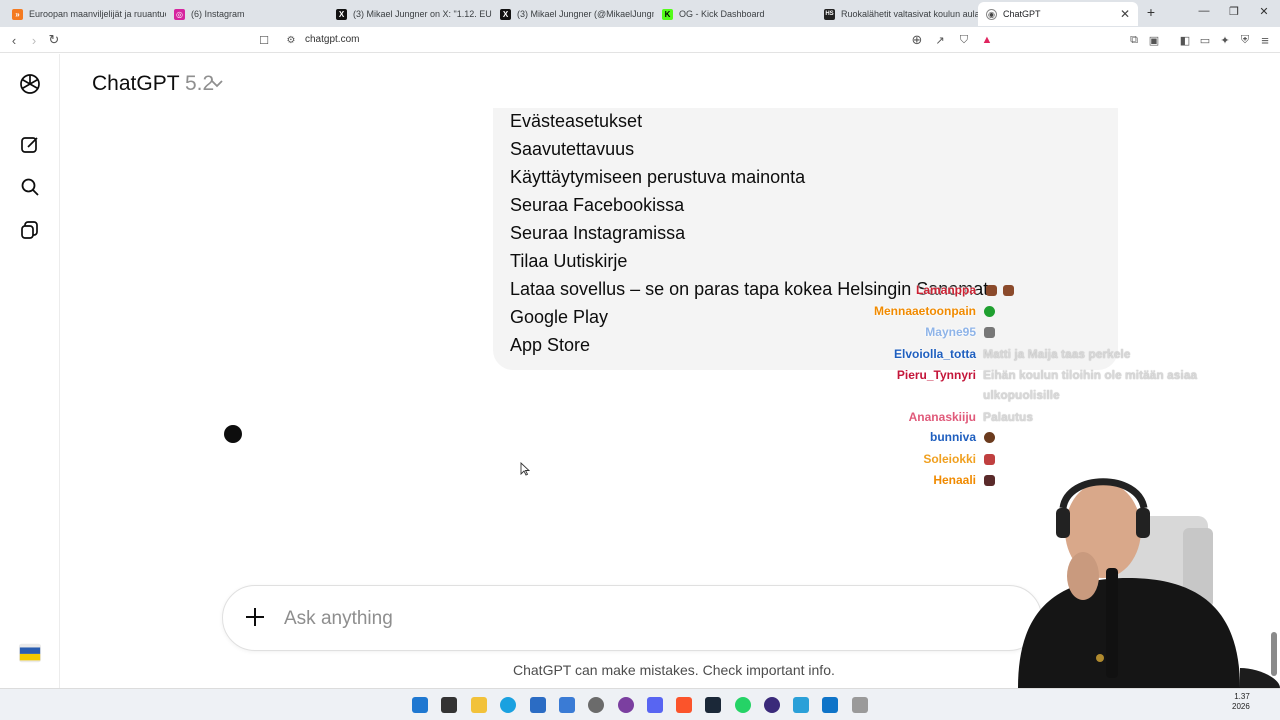 The height and width of the screenshot is (720, 1280). I want to click on brave-rewards-icon: ▲, so click(987, 40).